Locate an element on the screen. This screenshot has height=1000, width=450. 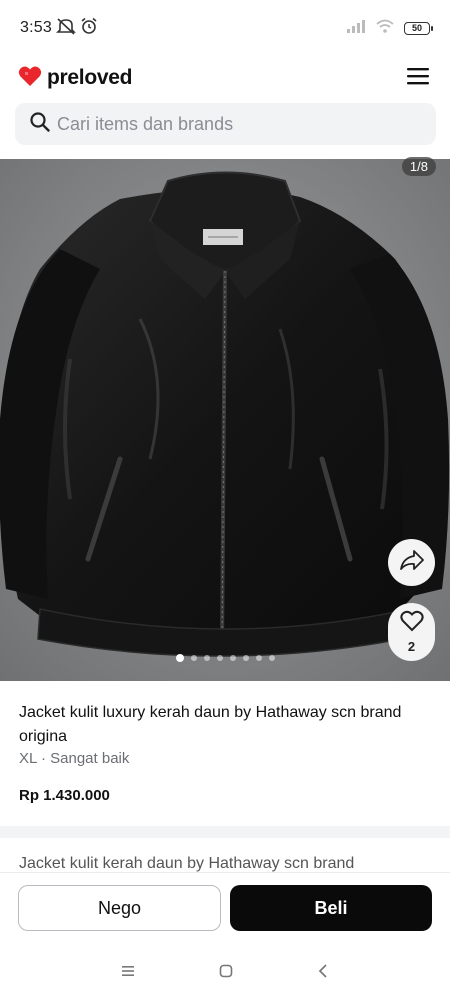
share-arrow-icon is located at coordinates (411, 562).